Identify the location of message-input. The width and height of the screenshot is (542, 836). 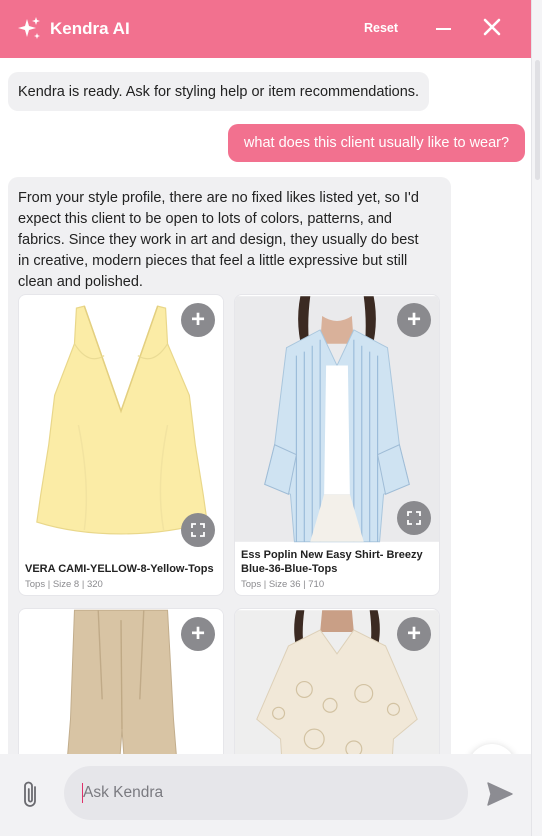
(266, 793).